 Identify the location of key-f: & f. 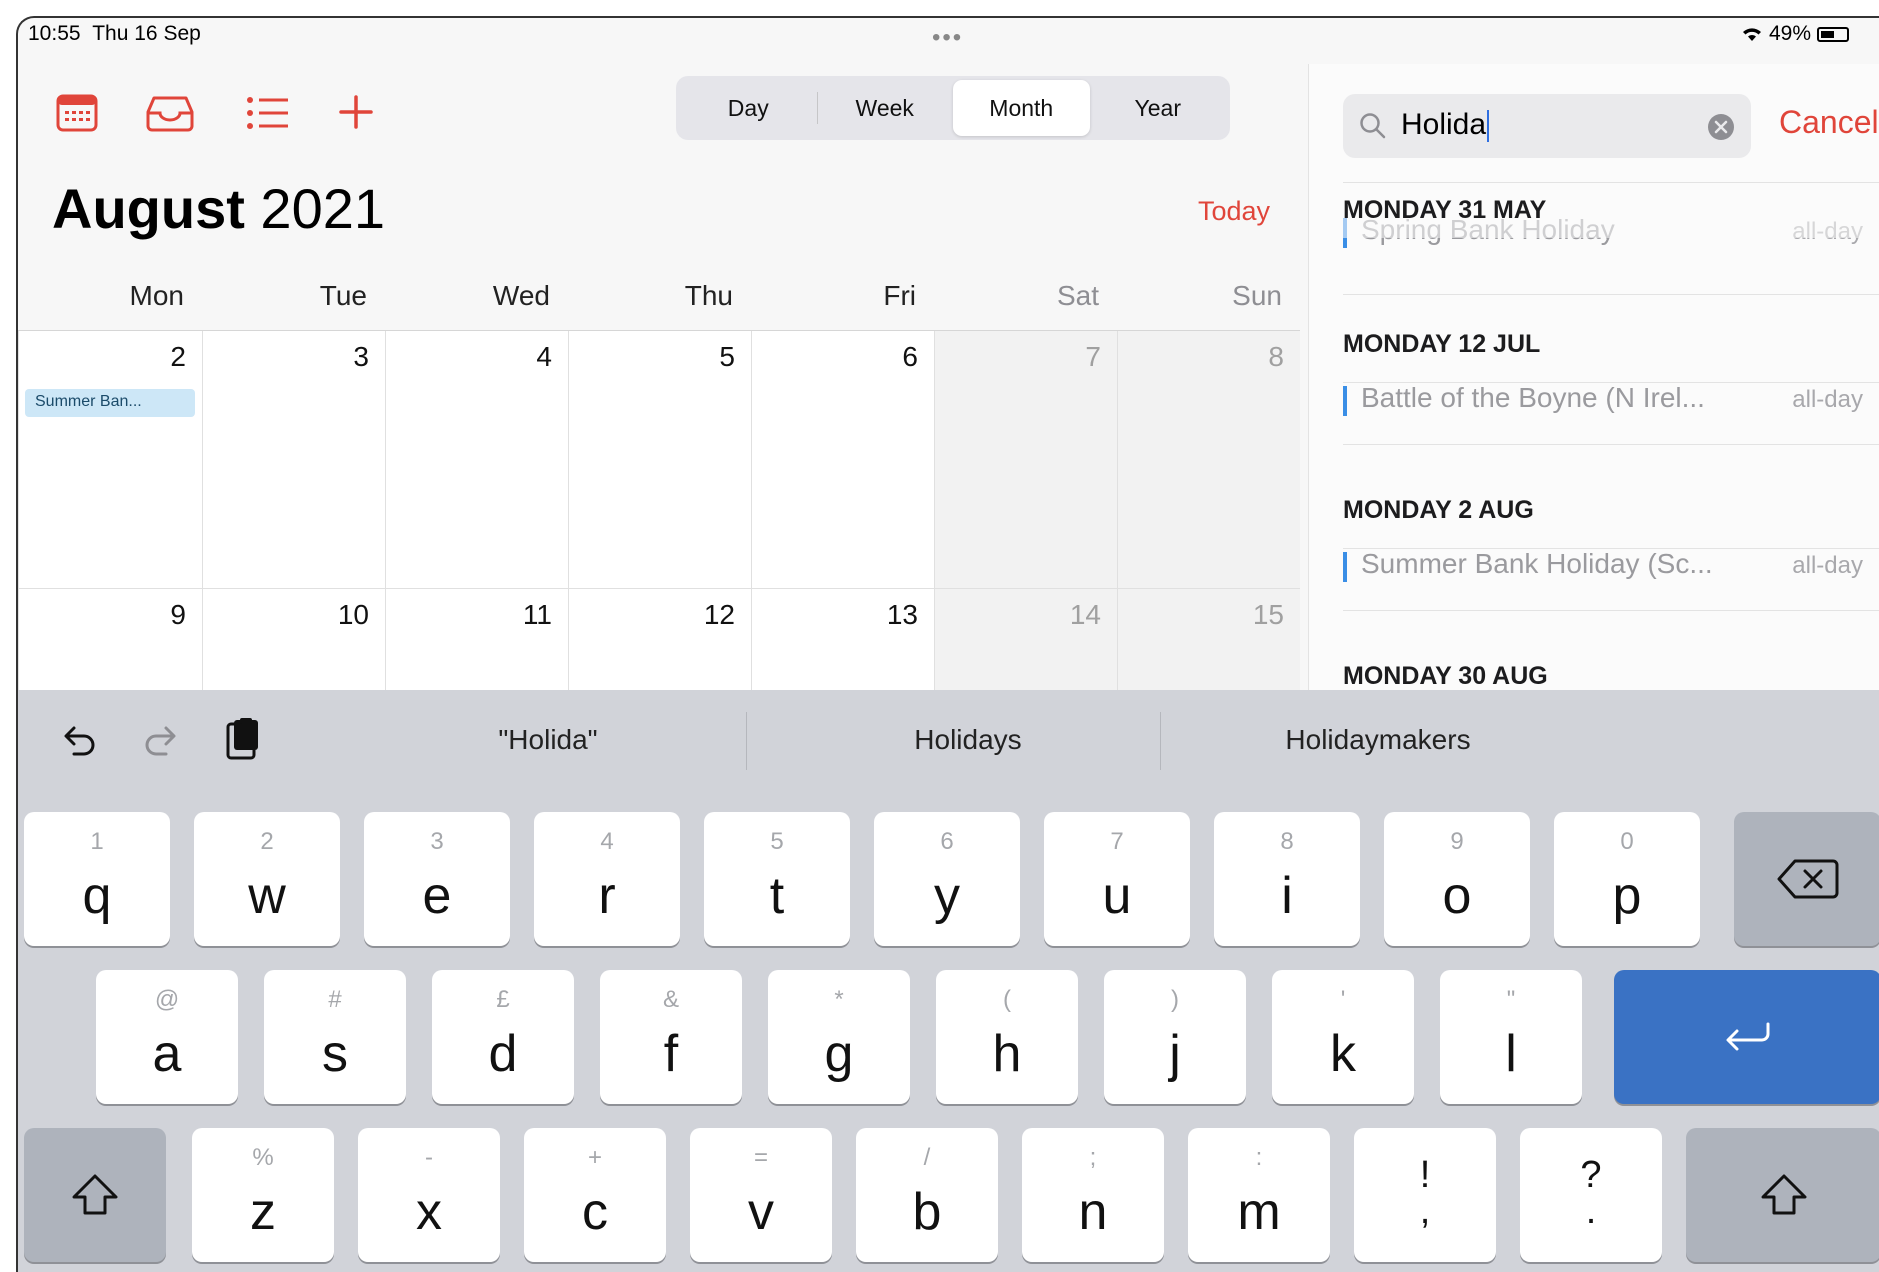
(671, 1037).